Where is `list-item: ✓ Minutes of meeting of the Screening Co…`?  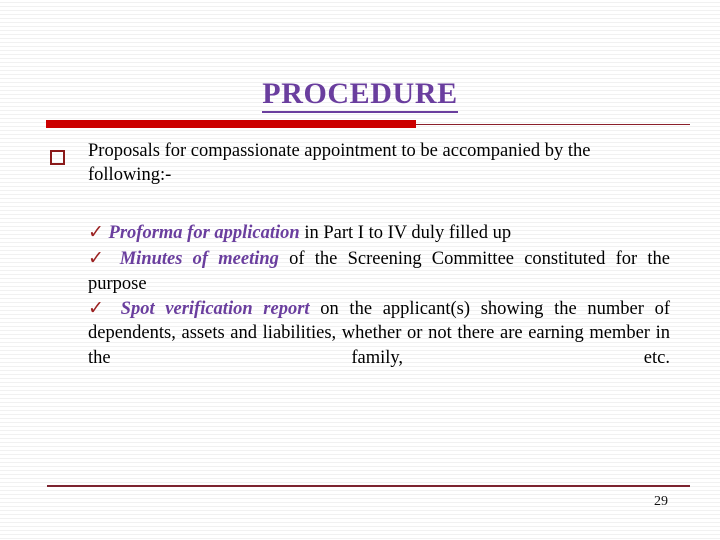 list-item: ✓ Minutes of meeting of the Screening Co… is located at coordinates (358, 271).